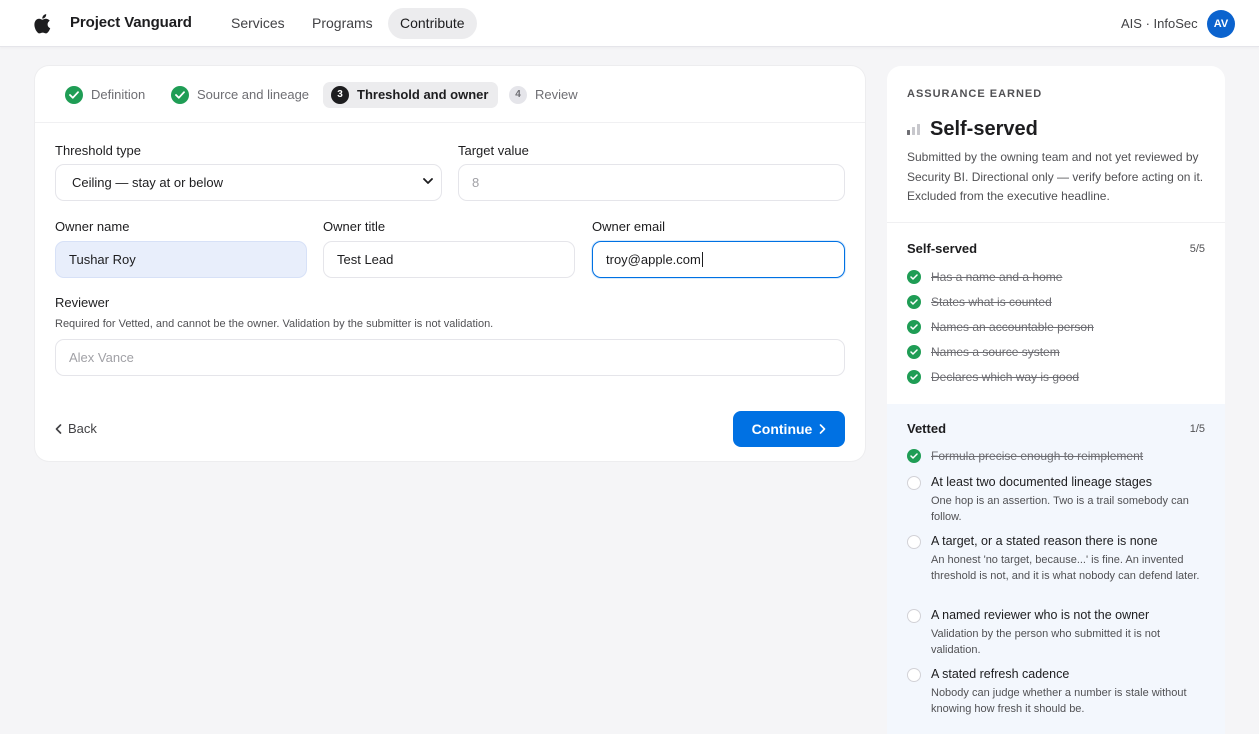  Describe the element at coordinates (1040, 615) in the screenshot. I see `checklist-item-title: A named reviewer who is not the owner` at that location.